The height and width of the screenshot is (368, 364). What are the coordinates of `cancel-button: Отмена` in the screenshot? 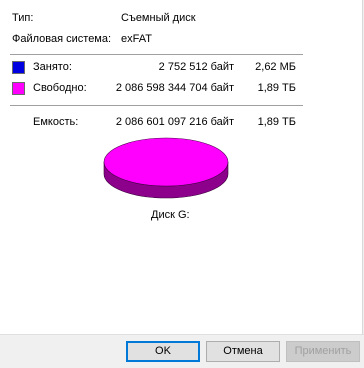 It's located at (243, 351).